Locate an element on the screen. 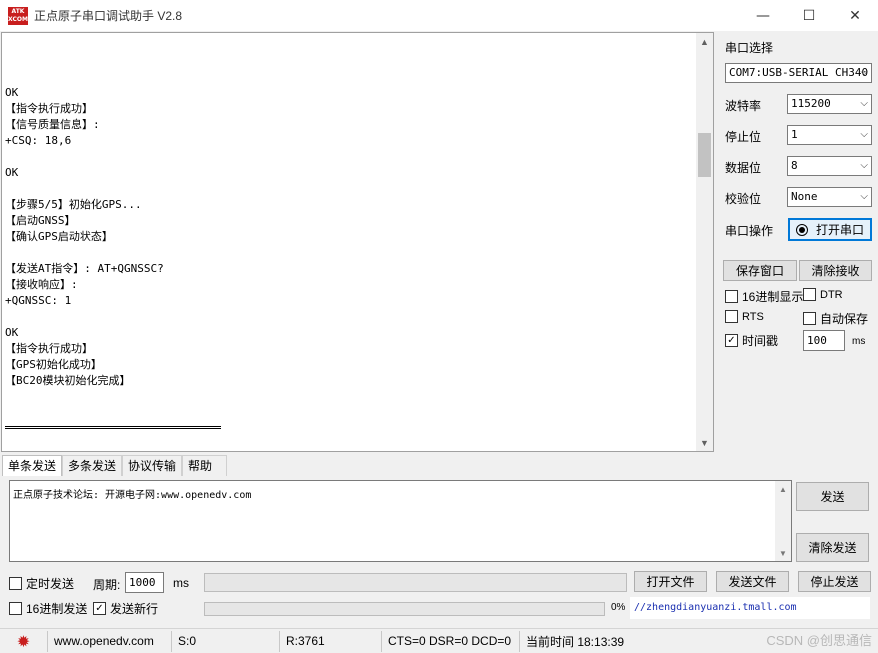 This screenshot has height=653, width=878. hex-send-checkbox: 16进制发送 is located at coordinates (48, 608).